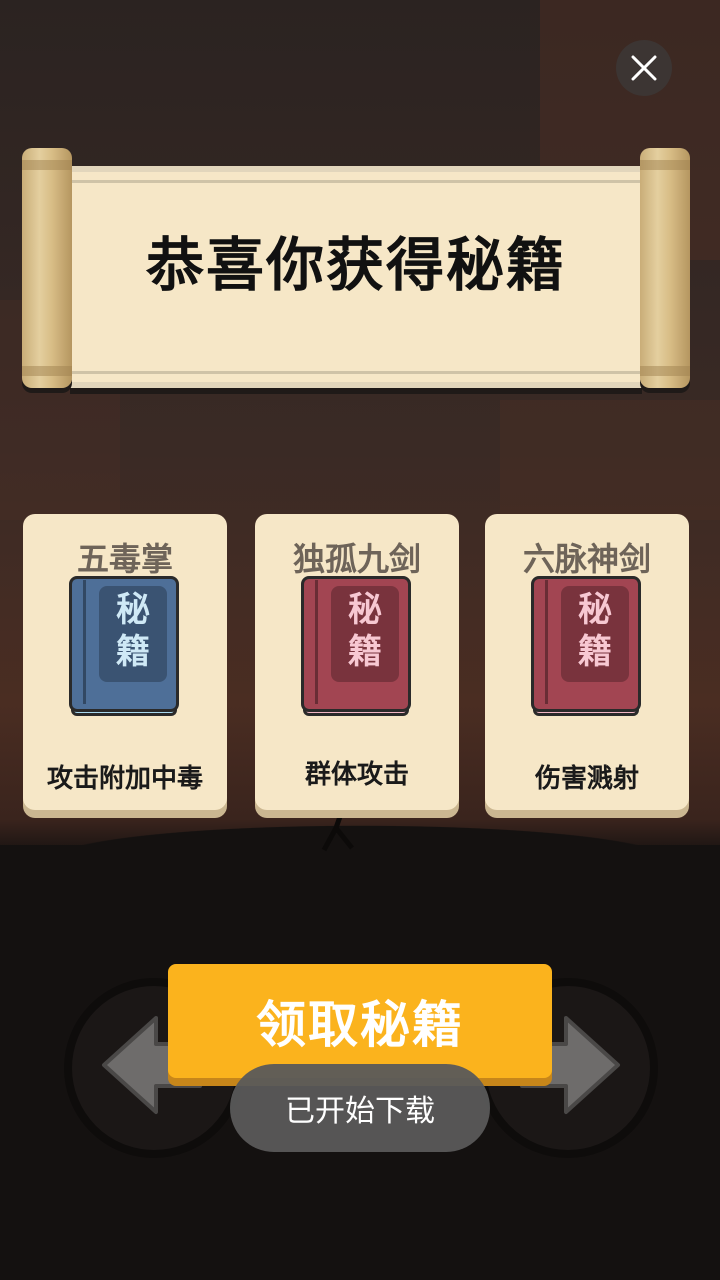 The width and height of the screenshot is (720, 1280). Describe the element at coordinates (47, 268) in the screenshot. I see `scroll-roller-left` at that location.